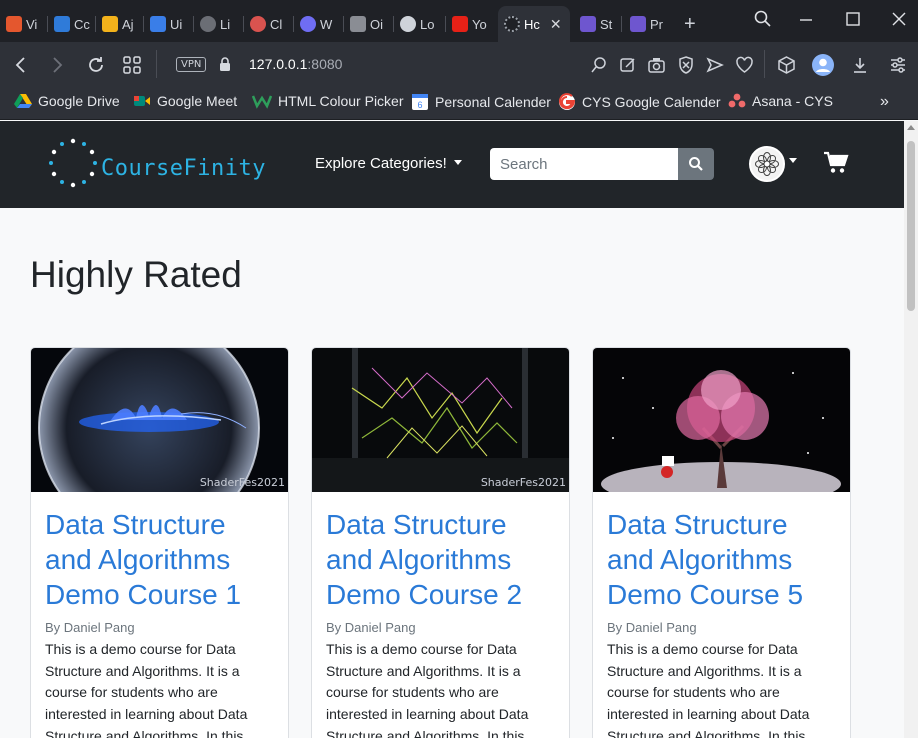 Image resolution: width=918 pixels, height=738 pixels. Describe the element at coordinates (556, 24) in the screenshot. I see `close-tab-icon: ✕` at that location.